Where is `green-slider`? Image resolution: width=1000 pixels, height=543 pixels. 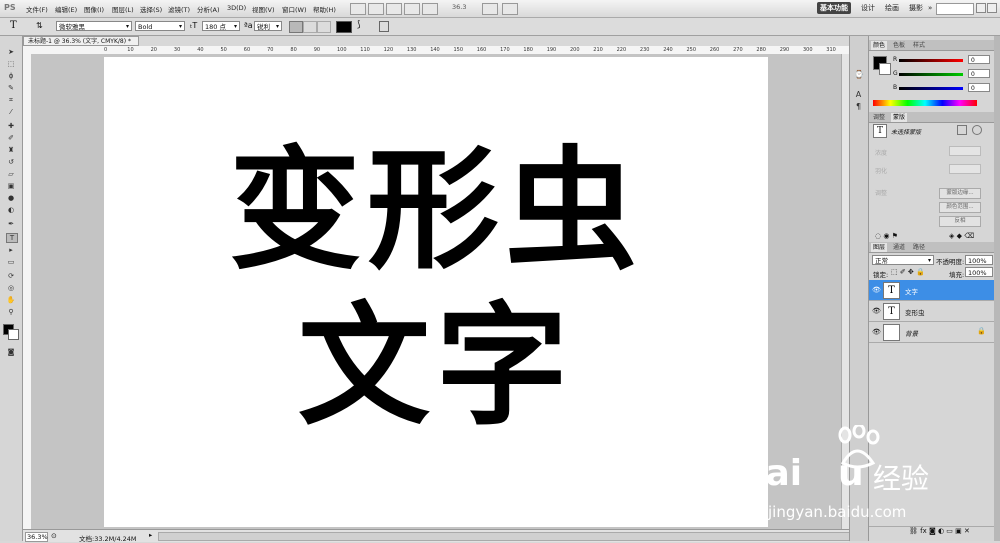 green-slider is located at coordinates (931, 74).